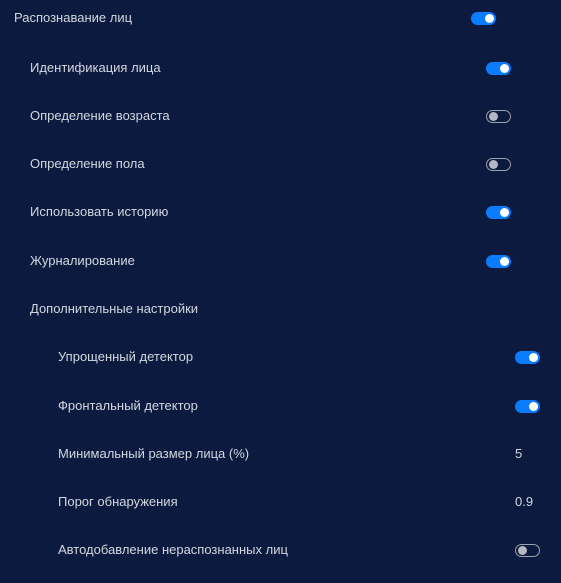 The height and width of the screenshot is (583, 561). What do you see at coordinates (280, 164) in the screenshot?
I see `setting-row: Определение пола` at bounding box center [280, 164].